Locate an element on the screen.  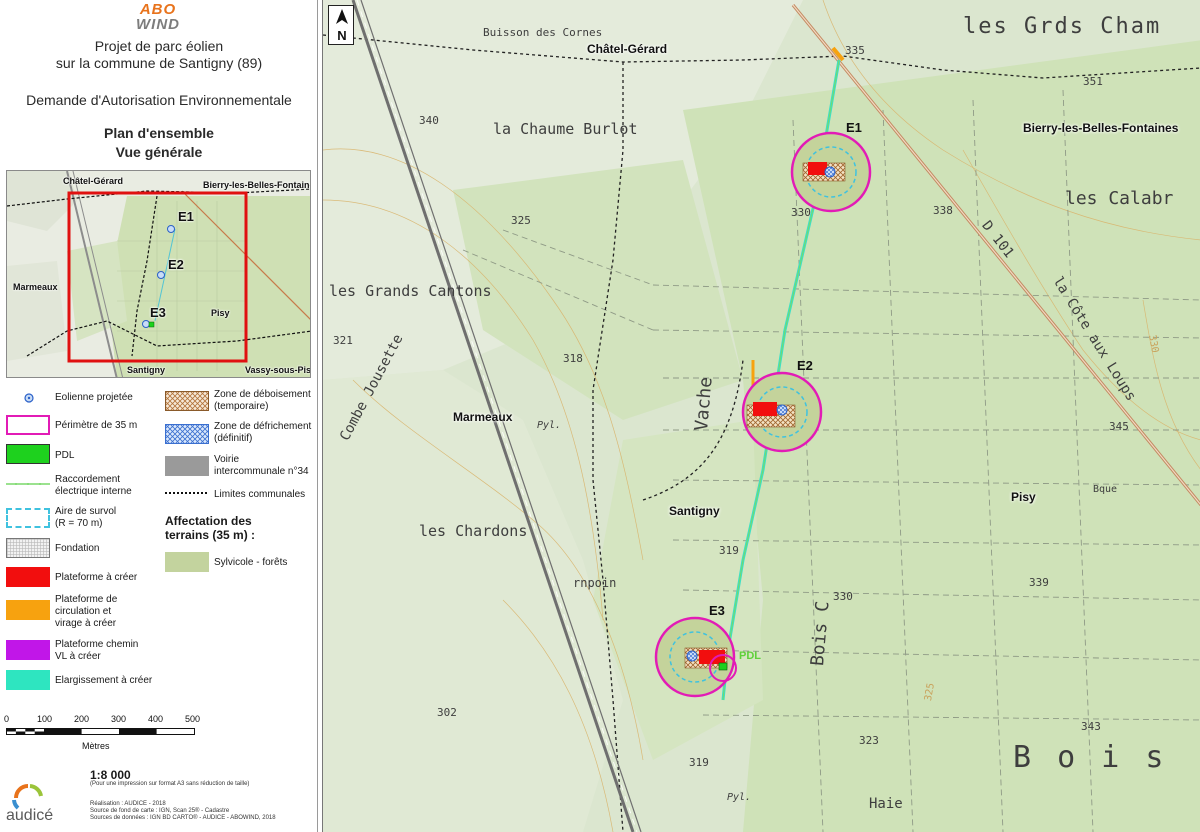
legend-circulation-2: circulation et is located at coordinates (83, 611).